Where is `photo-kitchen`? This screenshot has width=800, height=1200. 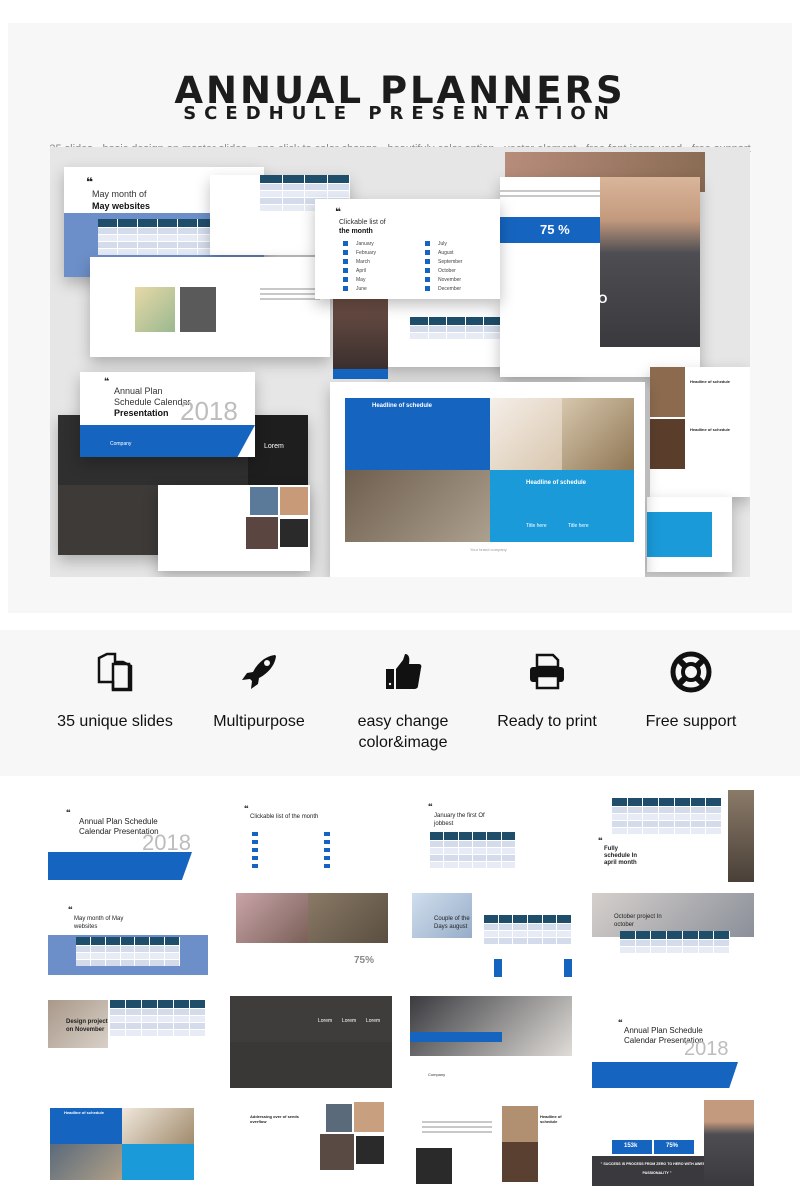
photo-kitchen is located at coordinates (598, 434).